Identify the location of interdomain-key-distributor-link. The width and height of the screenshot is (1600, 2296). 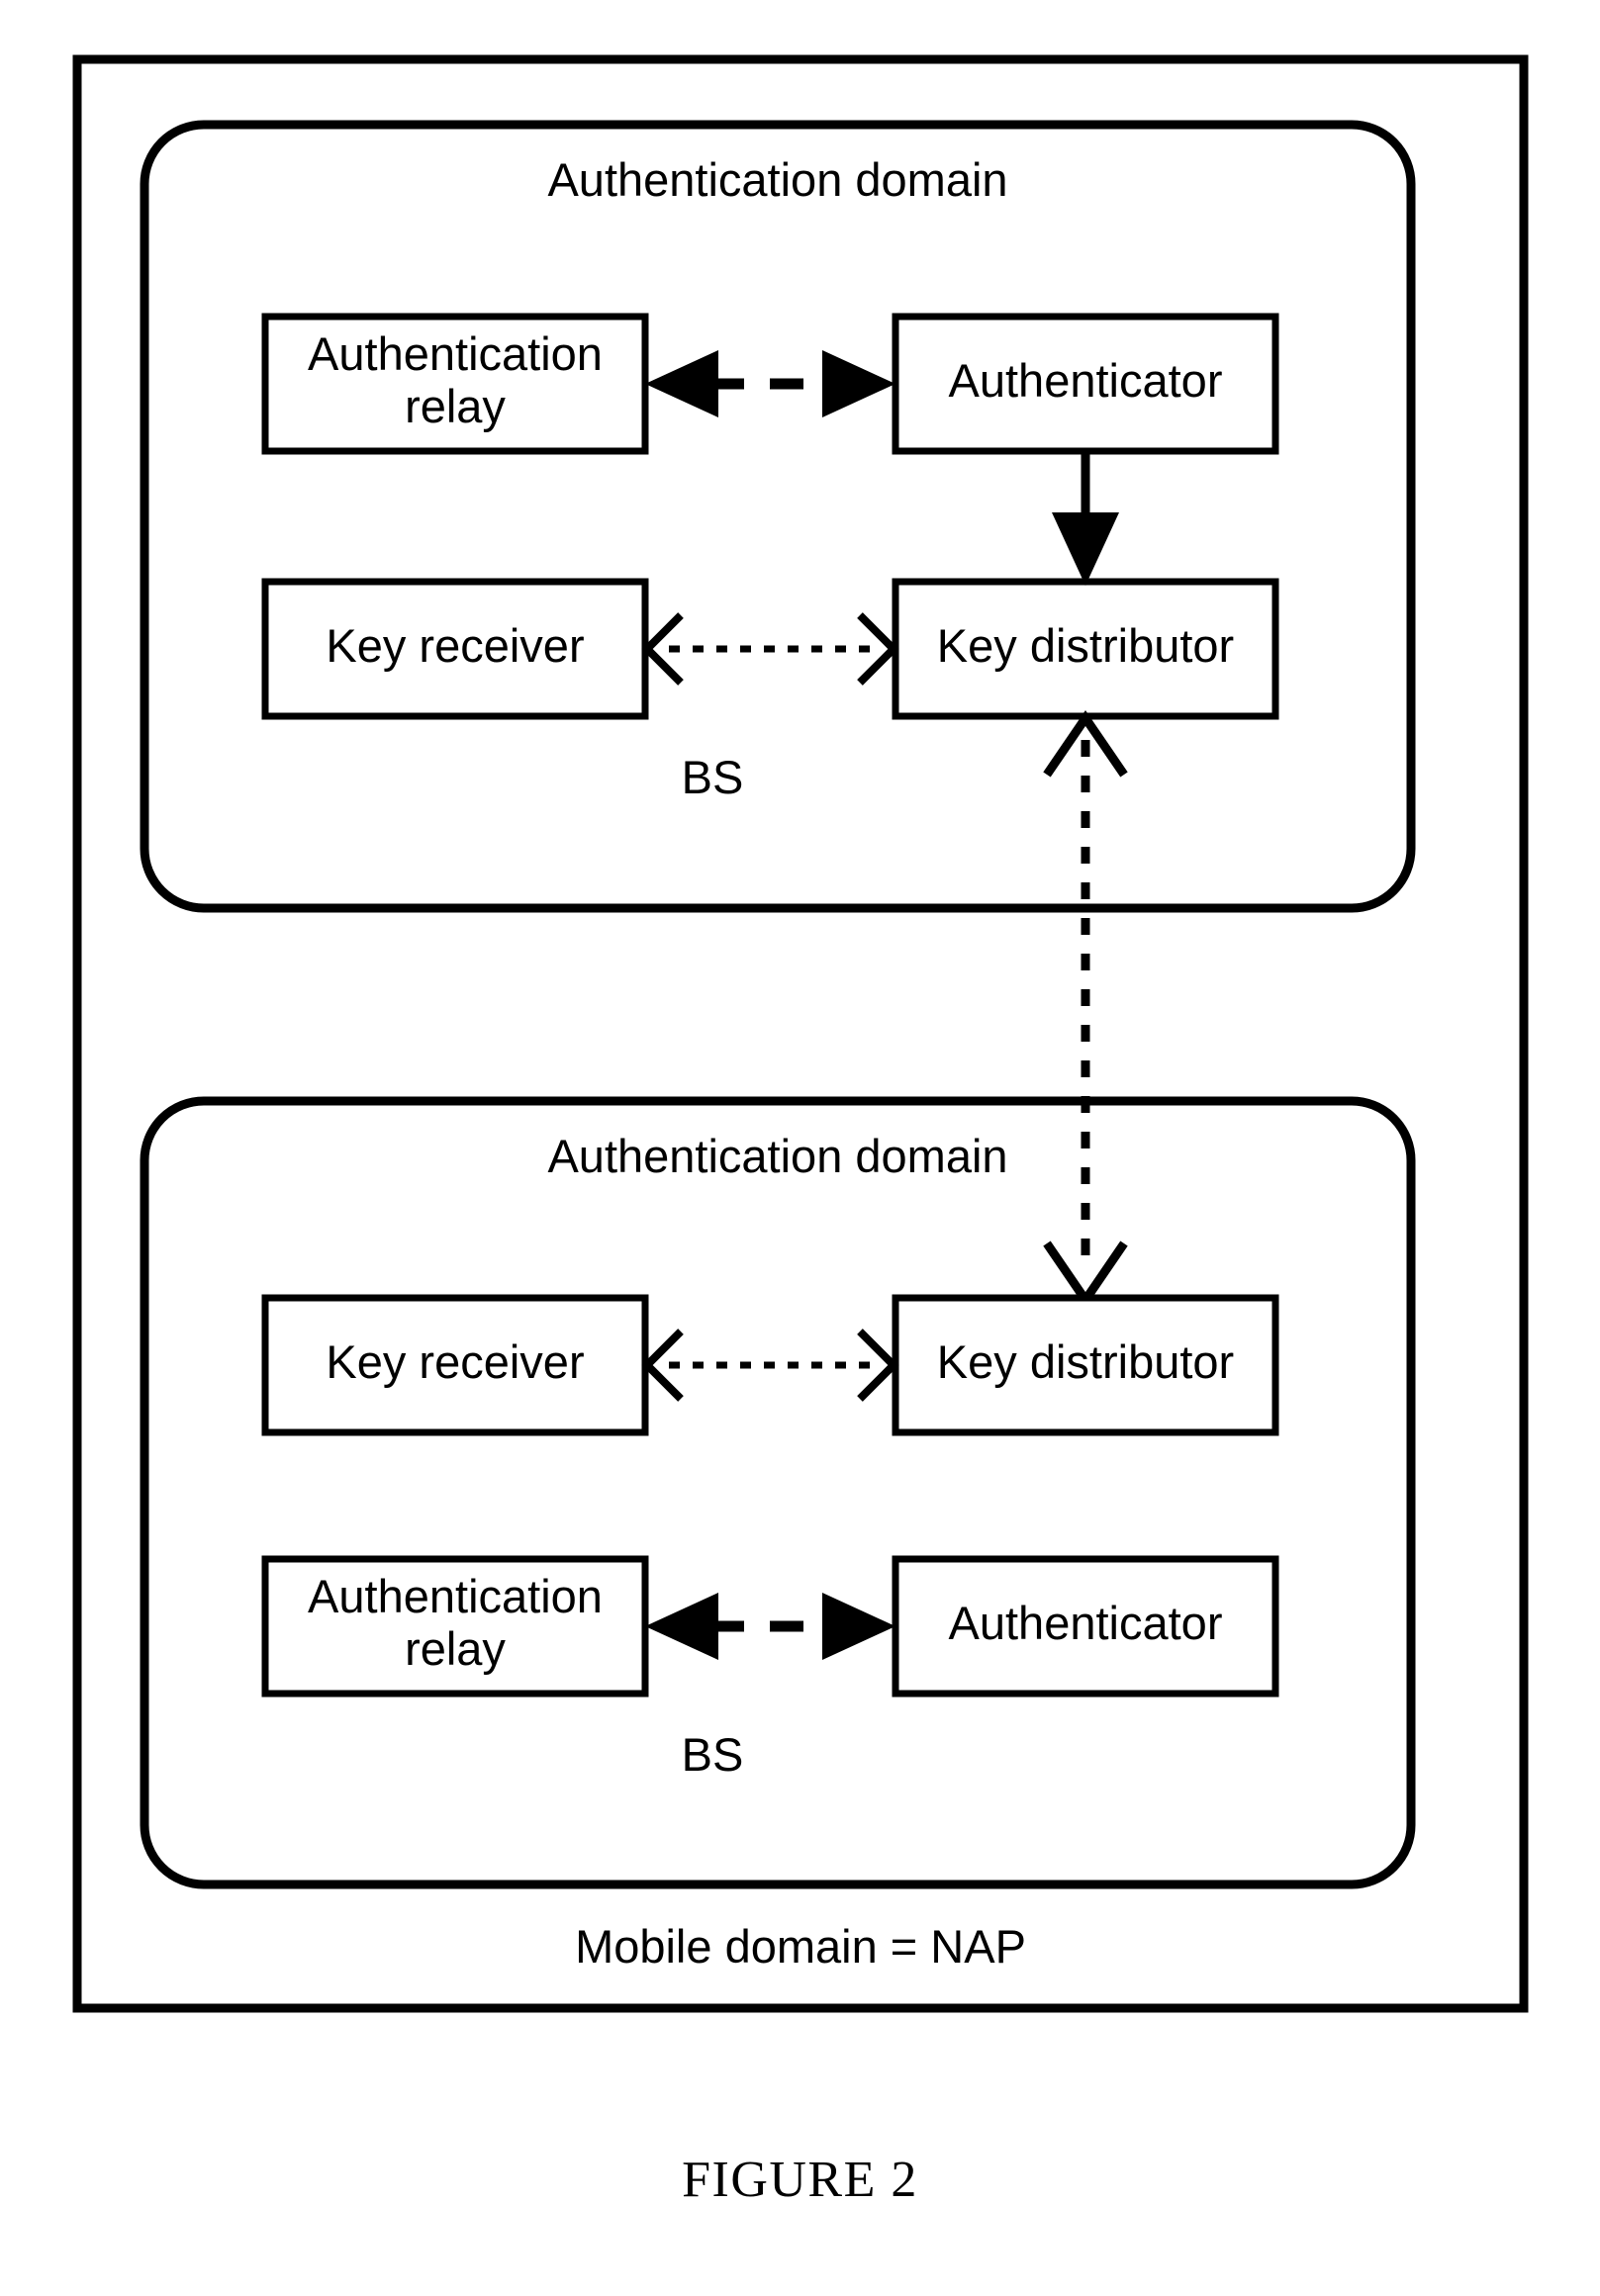
(1086, 1009).